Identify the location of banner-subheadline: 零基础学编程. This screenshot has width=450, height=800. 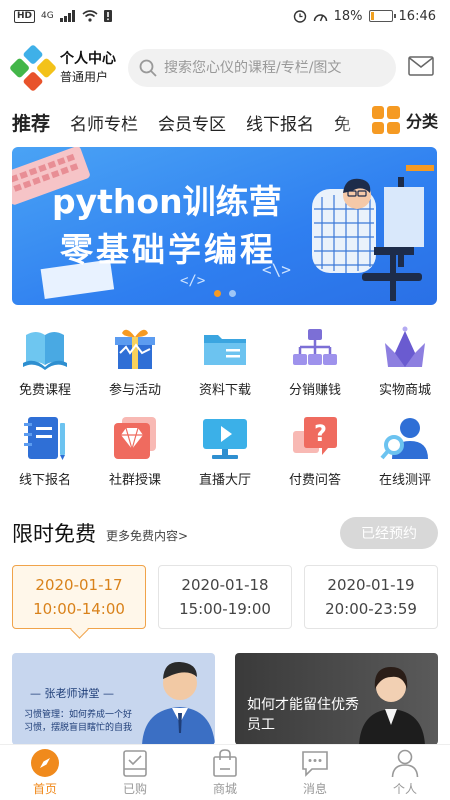
(168, 249).